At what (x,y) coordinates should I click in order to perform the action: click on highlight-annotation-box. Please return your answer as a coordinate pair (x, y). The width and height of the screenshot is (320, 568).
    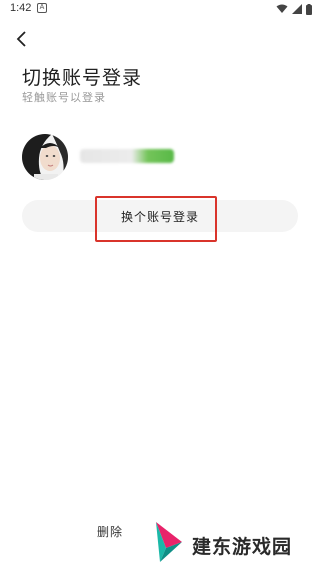
    Looking at the image, I should click on (156, 219).